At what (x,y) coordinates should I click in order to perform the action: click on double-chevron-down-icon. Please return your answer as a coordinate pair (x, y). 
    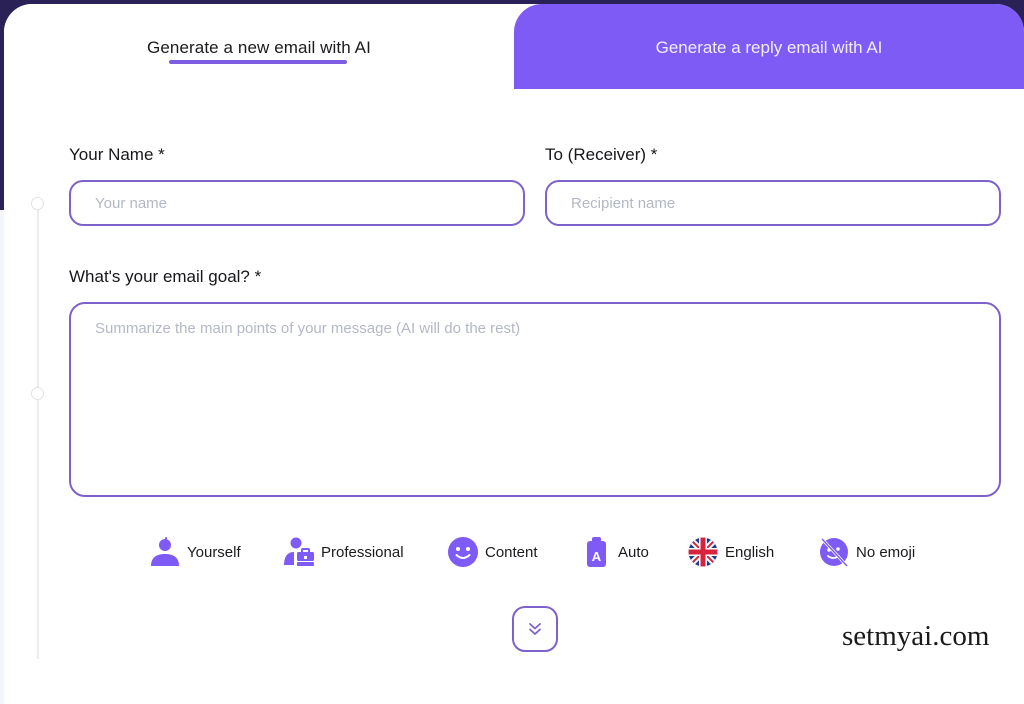
    Looking at the image, I should click on (535, 629).